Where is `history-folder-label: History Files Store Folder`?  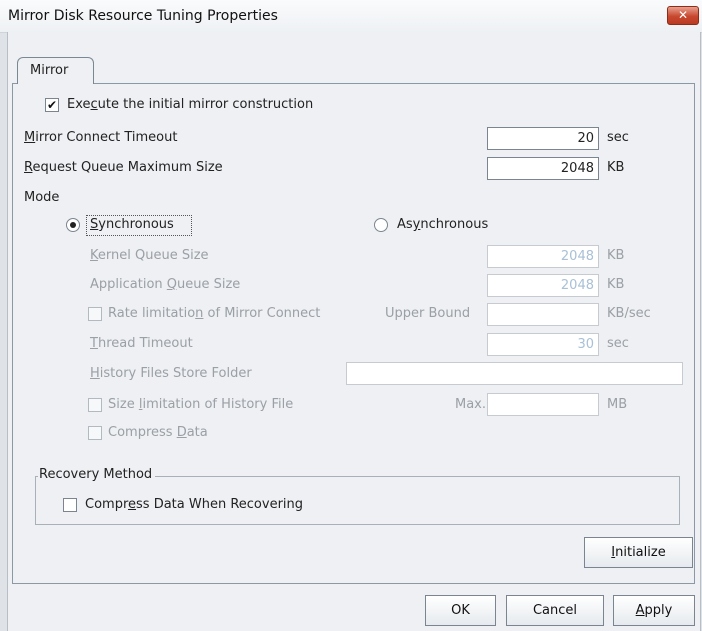 history-folder-label: History Files Store Folder is located at coordinates (171, 373).